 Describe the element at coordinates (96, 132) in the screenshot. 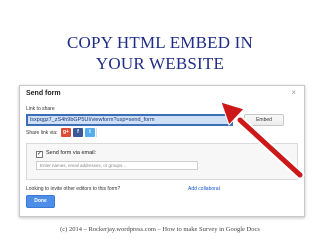

I see `share-divider` at that location.